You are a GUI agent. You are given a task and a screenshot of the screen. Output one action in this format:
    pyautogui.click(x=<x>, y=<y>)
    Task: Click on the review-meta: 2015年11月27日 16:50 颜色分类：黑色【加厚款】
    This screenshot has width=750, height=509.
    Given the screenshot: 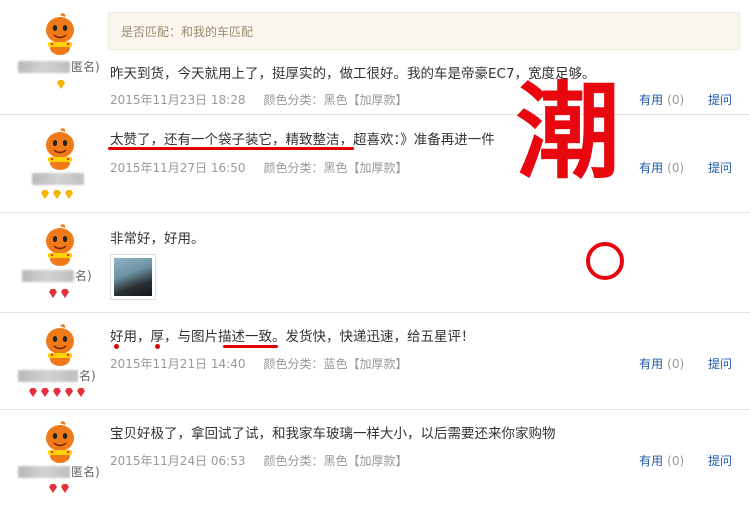 What is the action you would take?
    pyautogui.click(x=259, y=167)
    